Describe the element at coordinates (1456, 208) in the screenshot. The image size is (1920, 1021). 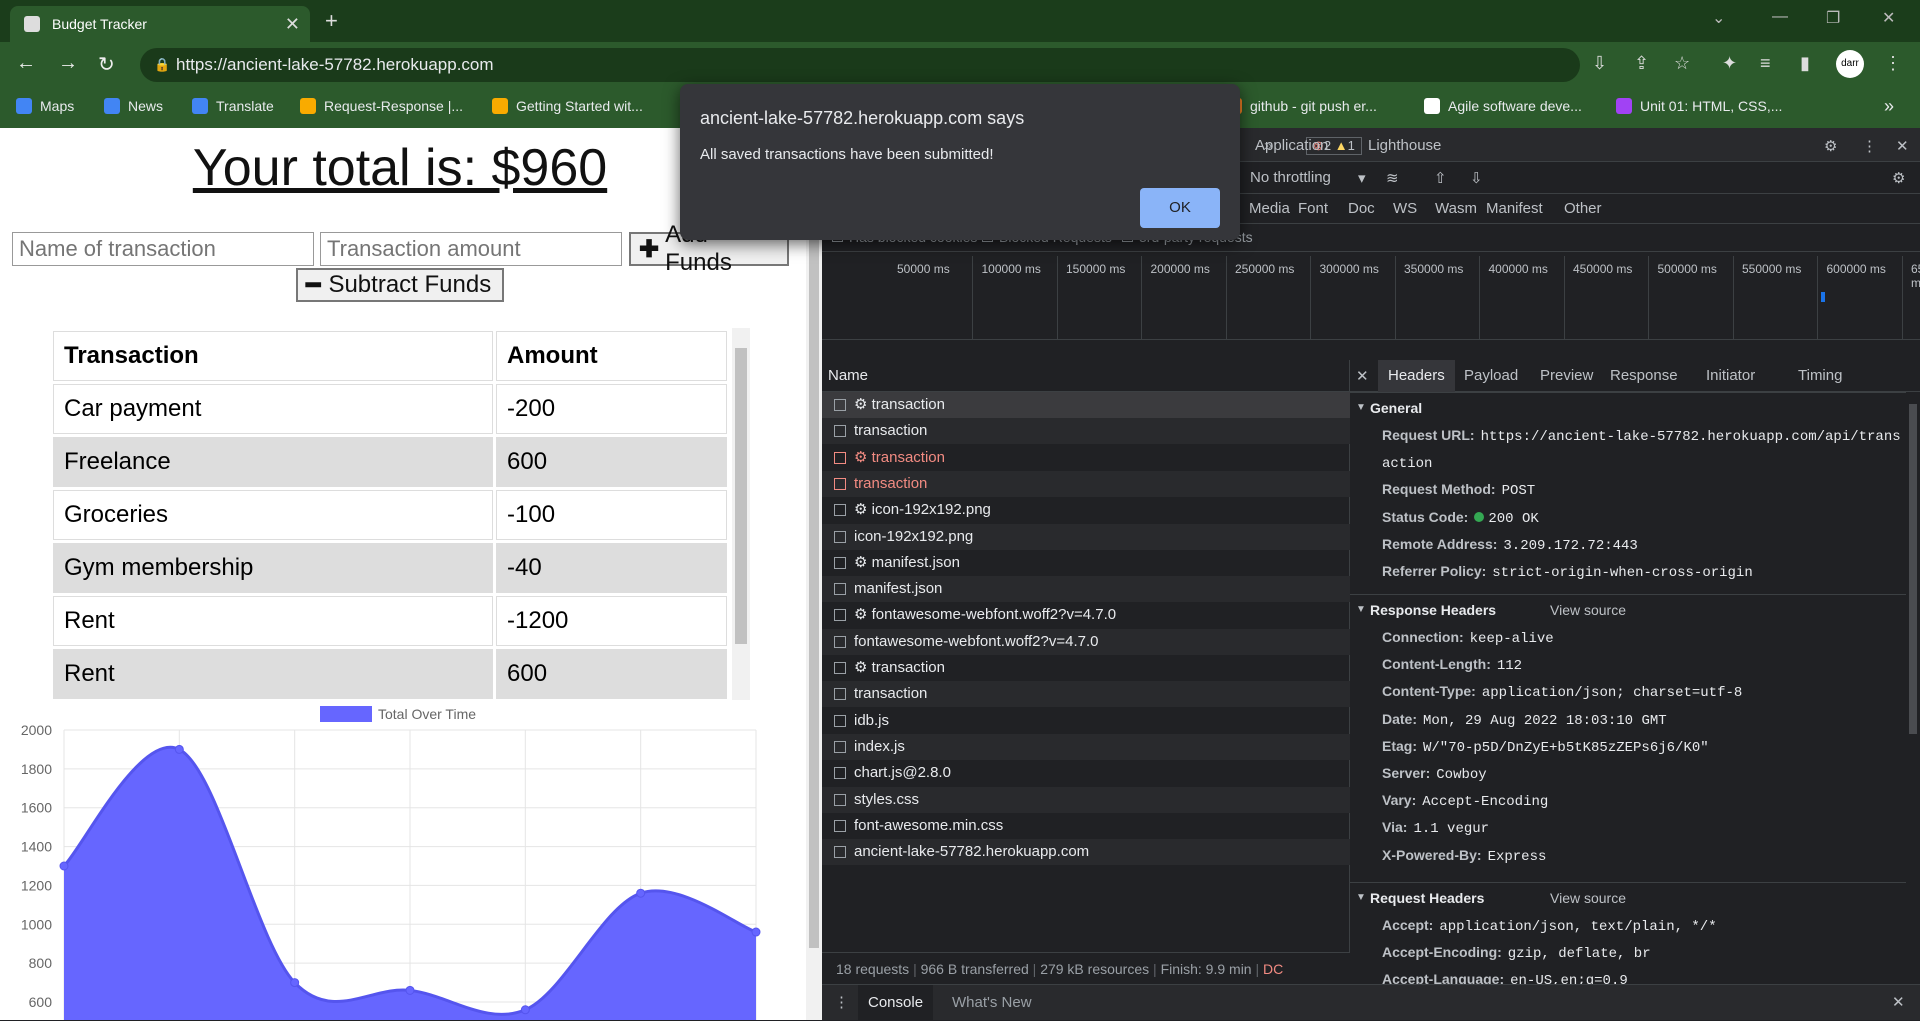
I see `filter-wasm: Wasm` at that location.